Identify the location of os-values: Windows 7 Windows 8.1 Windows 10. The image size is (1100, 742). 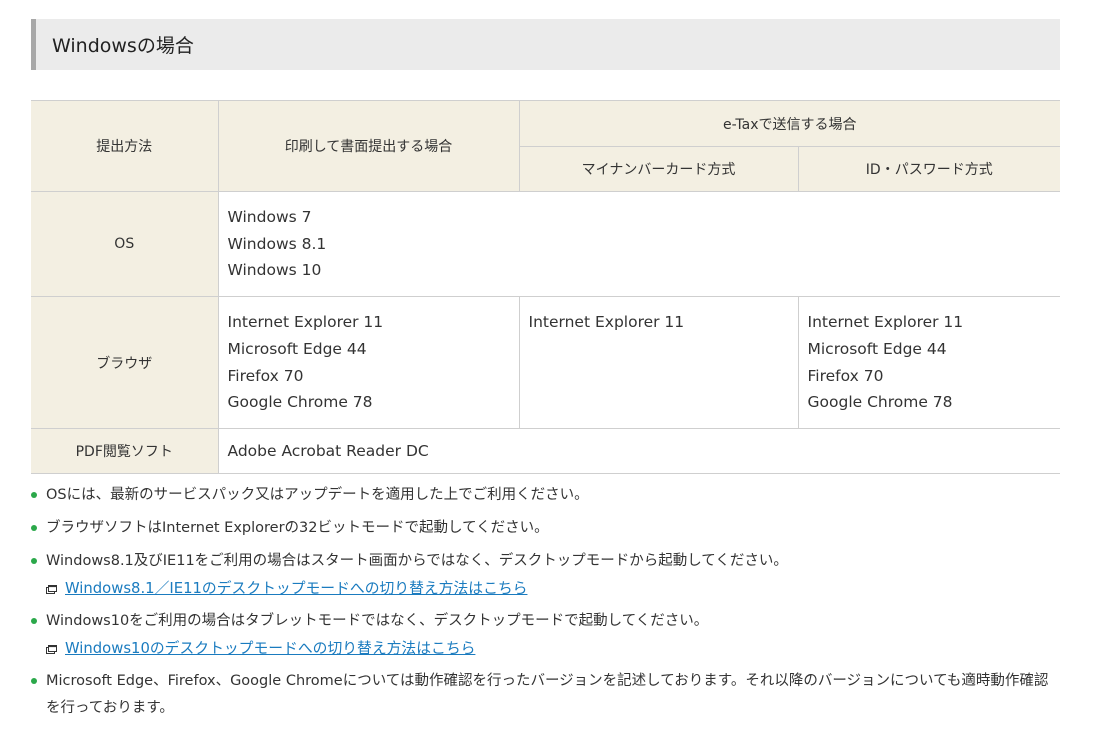
(639, 244).